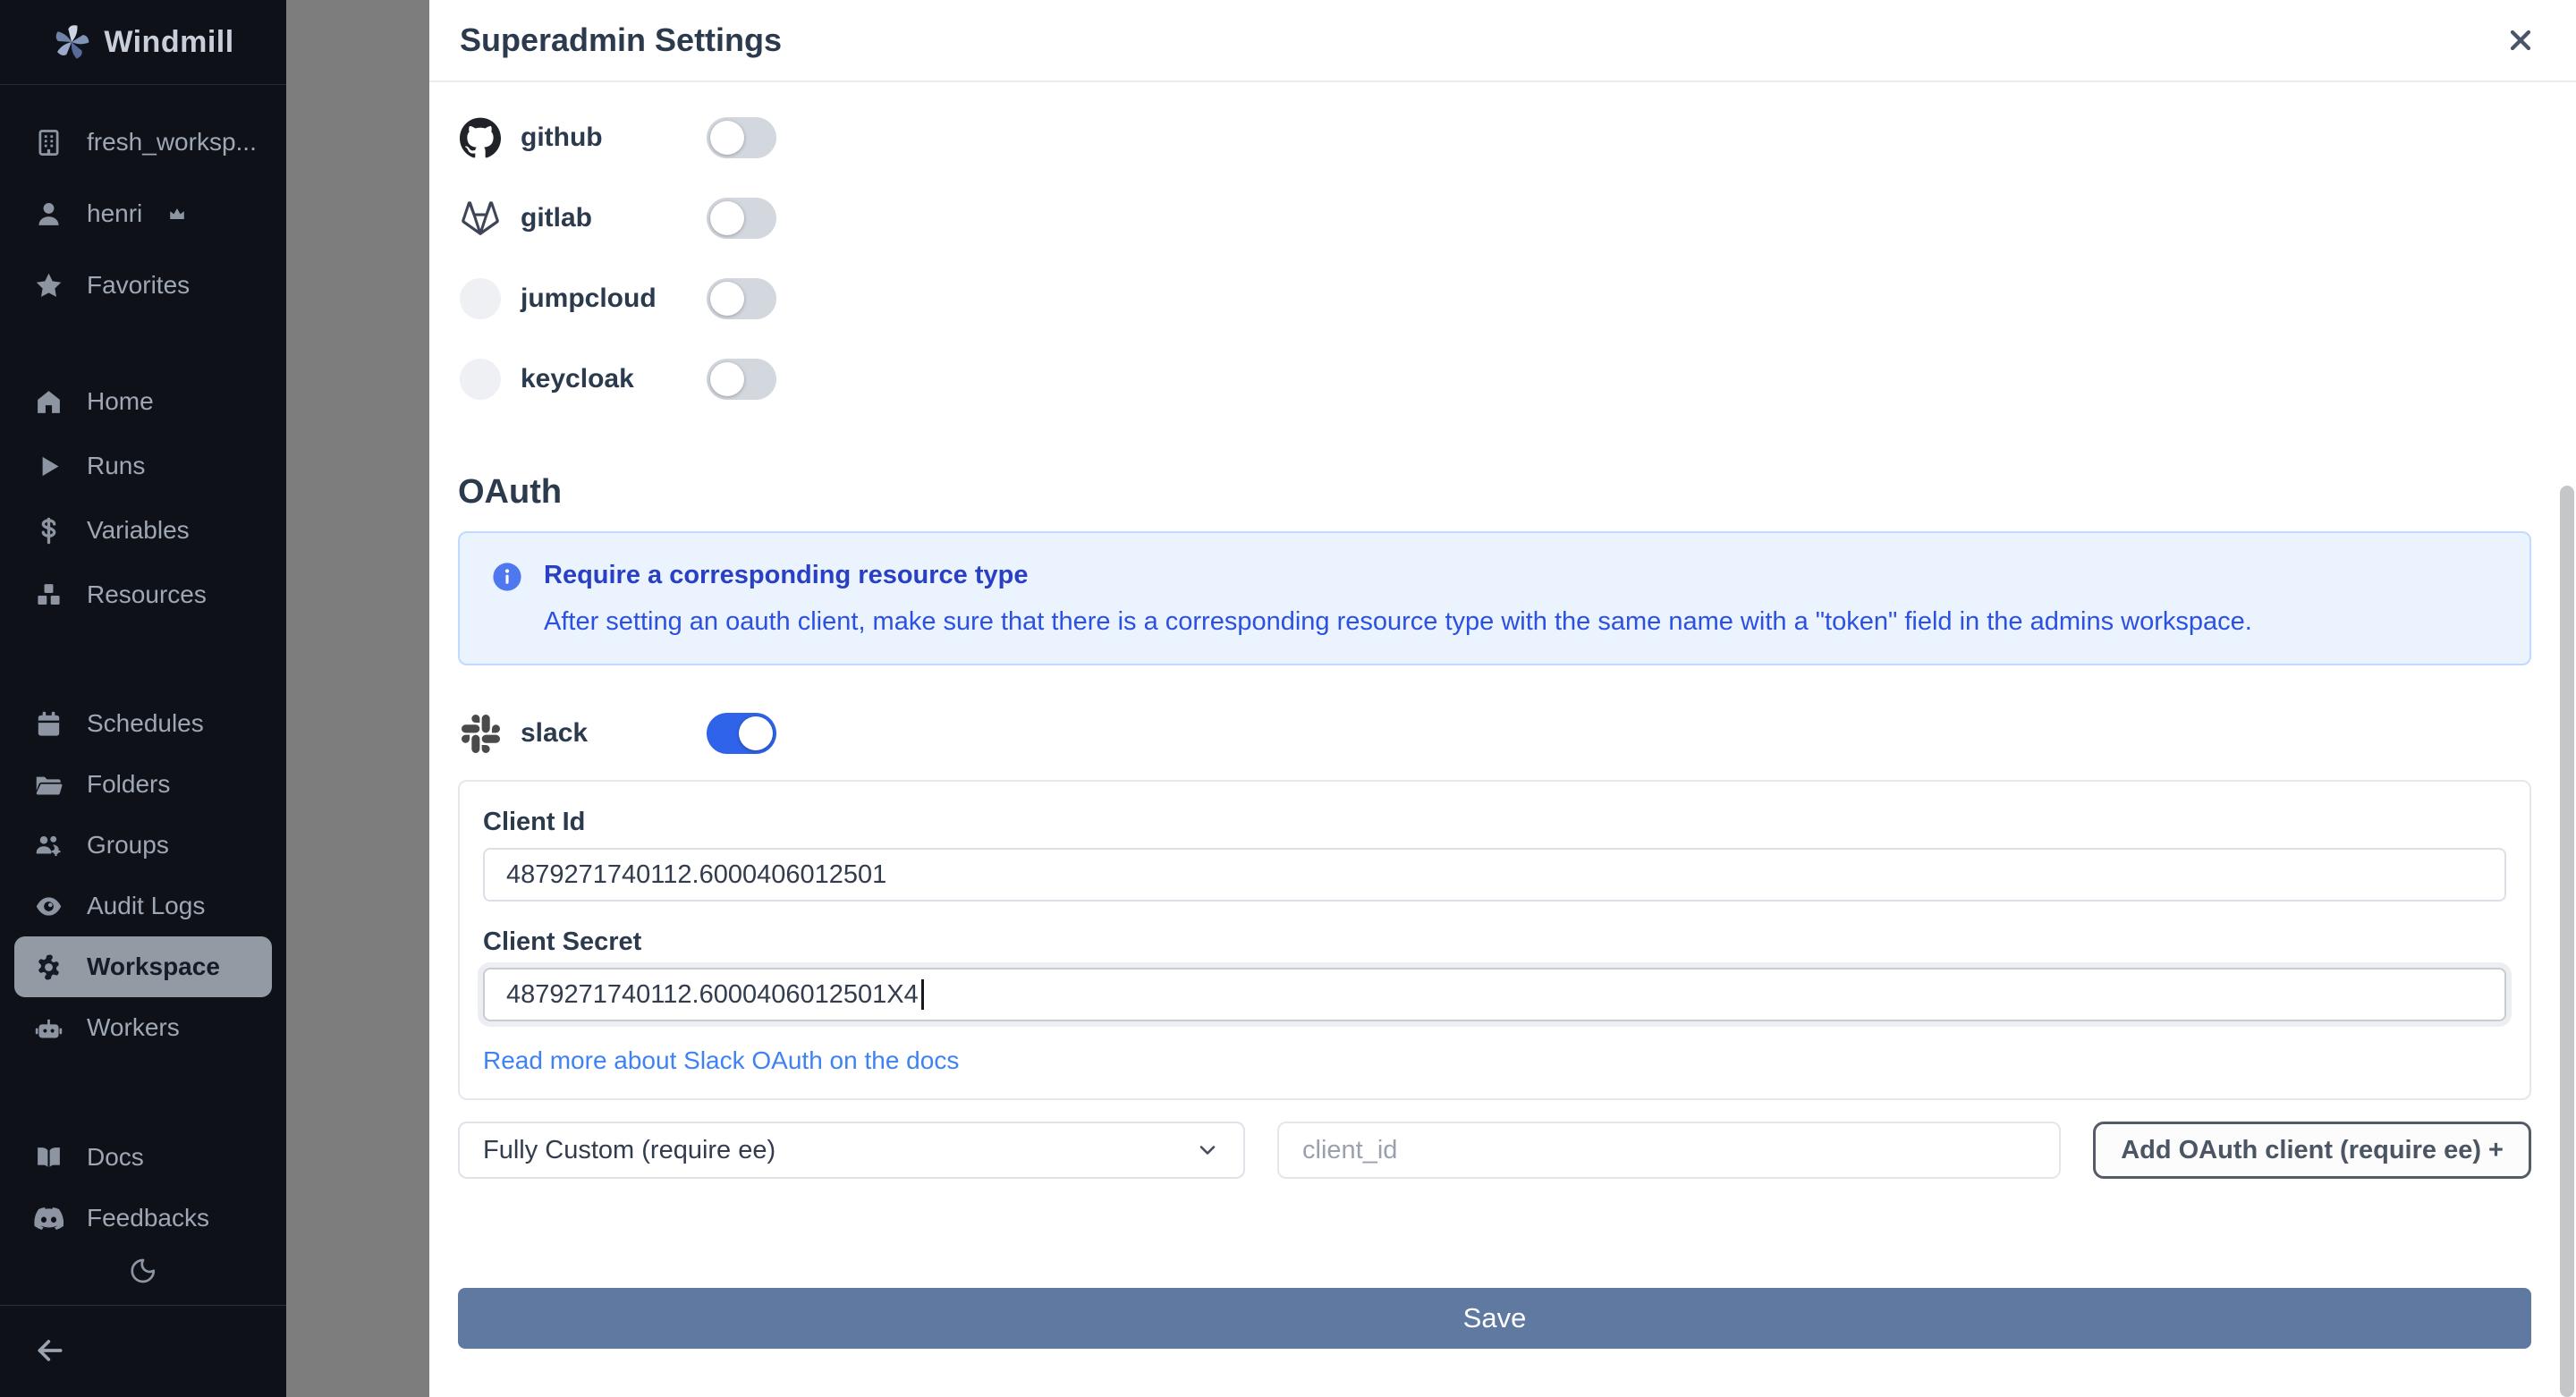 The image size is (2576, 1397). Describe the element at coordinates (480, 379) in the screenshot. I see `keycloak-icon` at that location.